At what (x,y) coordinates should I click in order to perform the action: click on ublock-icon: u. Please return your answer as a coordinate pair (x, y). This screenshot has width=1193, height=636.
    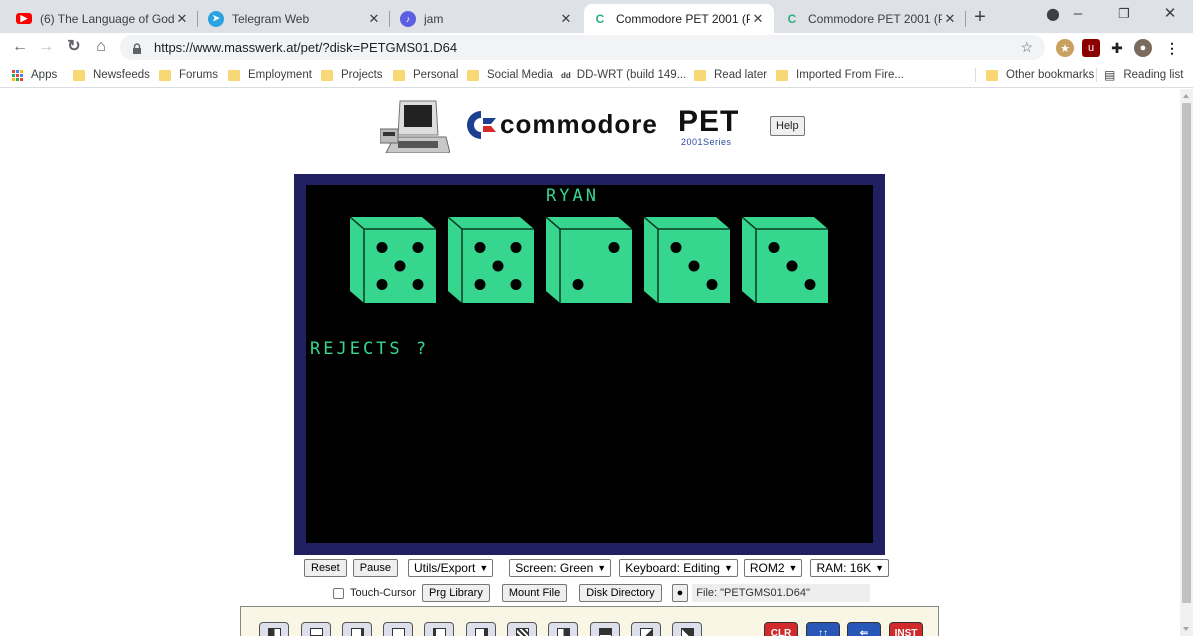
    Looking at the image, I should click on (1091, 48).